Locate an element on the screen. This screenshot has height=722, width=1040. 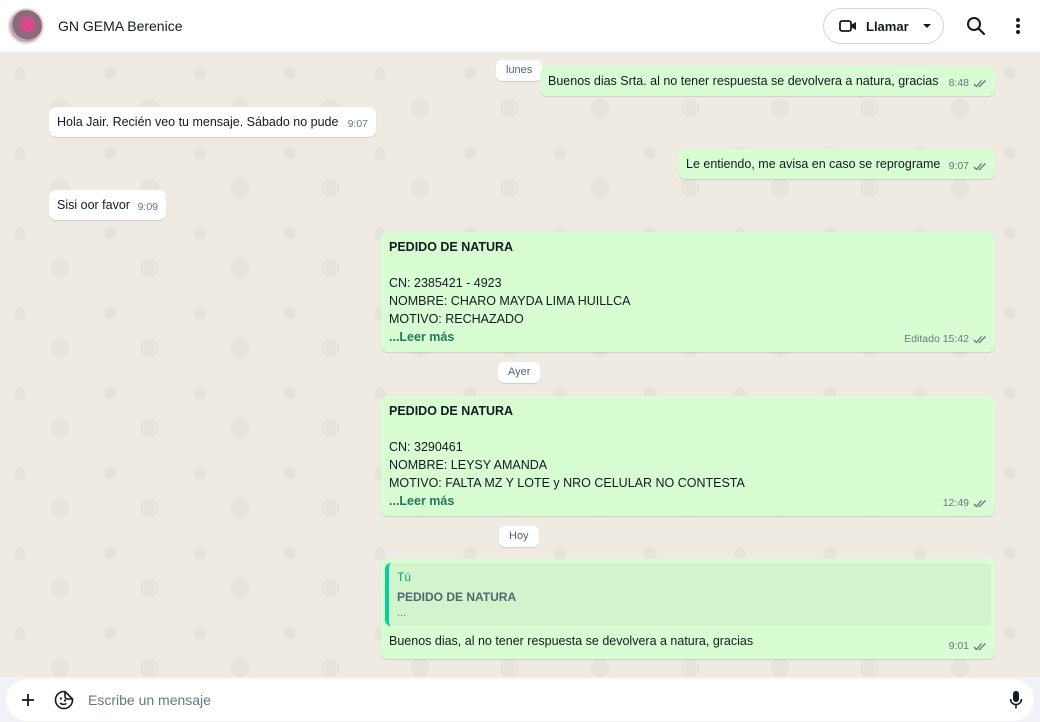
message-meta: 8:48 is located at coordinates (968, 83).